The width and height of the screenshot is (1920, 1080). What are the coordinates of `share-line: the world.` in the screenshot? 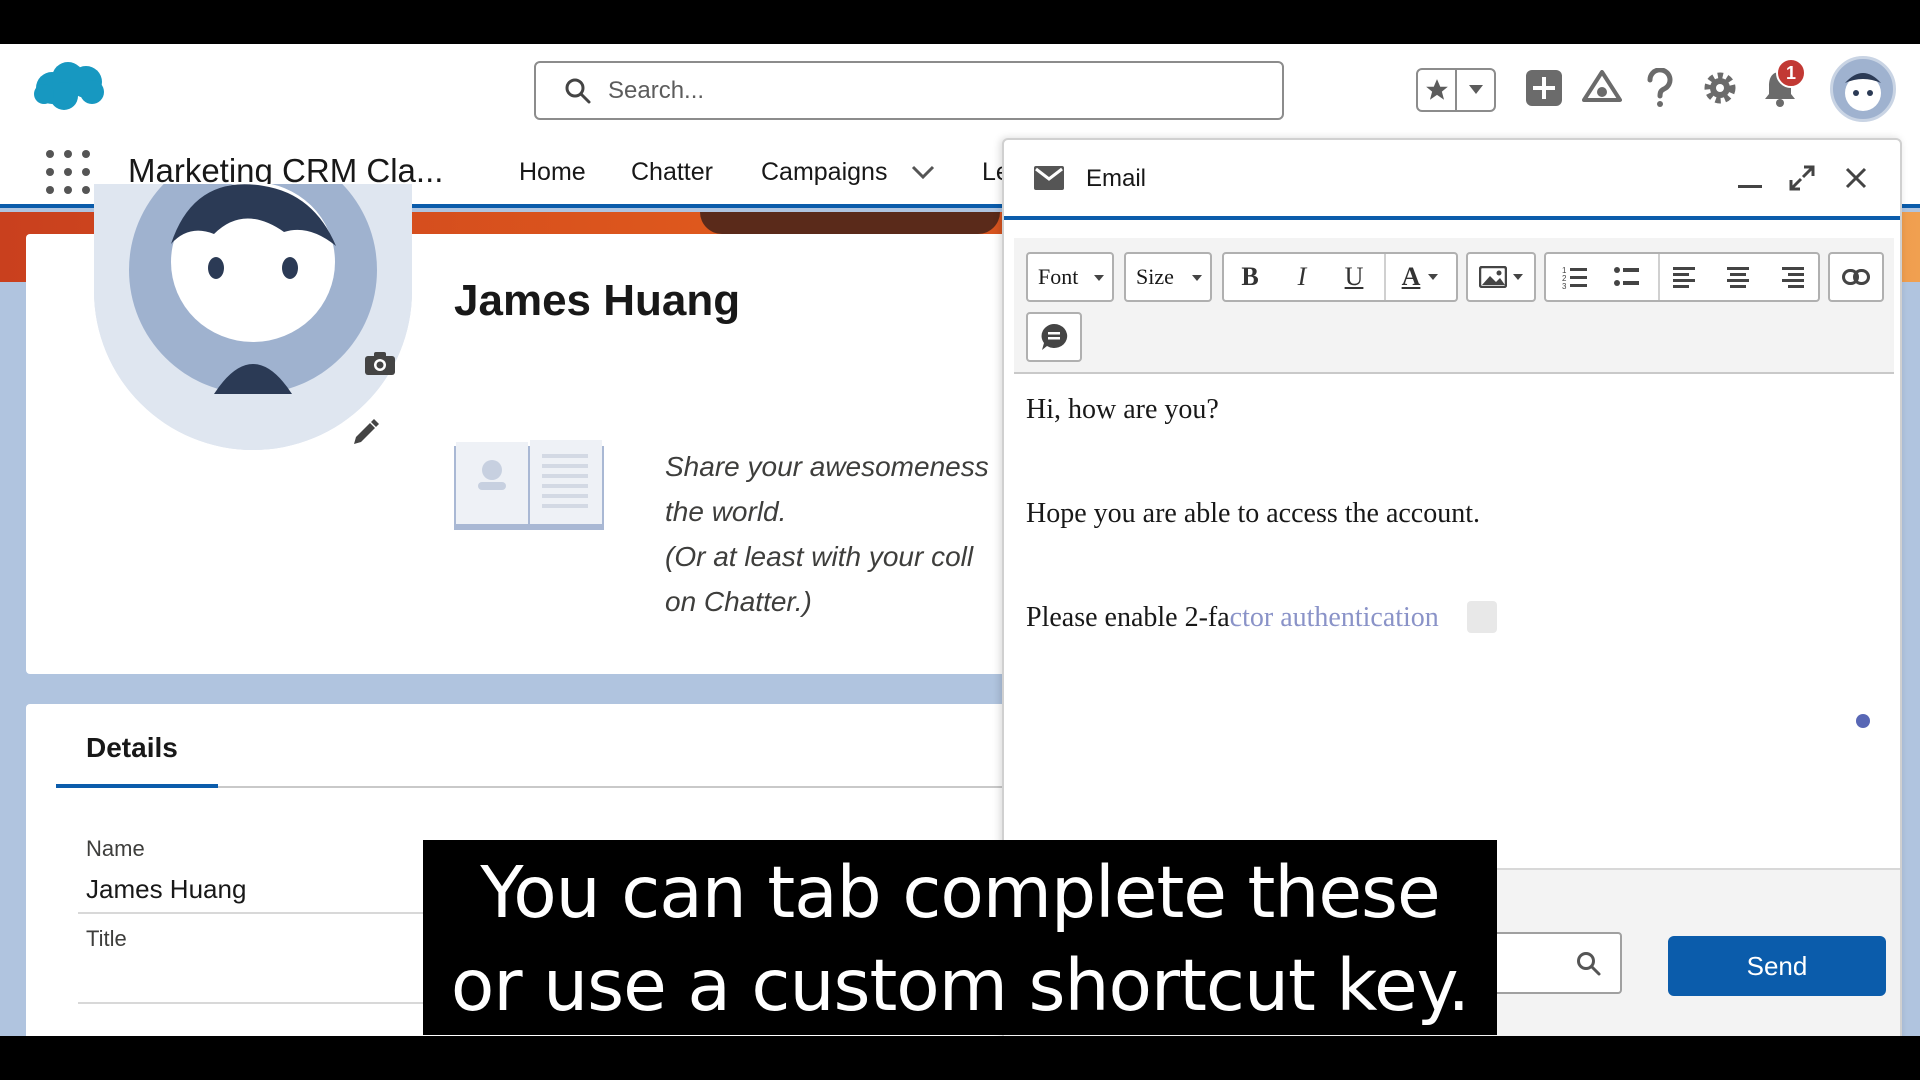 It's located at (726, 511).